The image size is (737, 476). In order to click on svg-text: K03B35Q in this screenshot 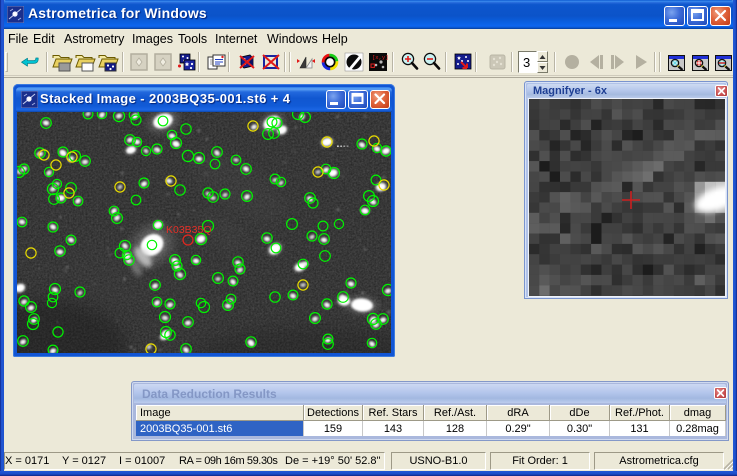, I will do `click(189, 230)`.